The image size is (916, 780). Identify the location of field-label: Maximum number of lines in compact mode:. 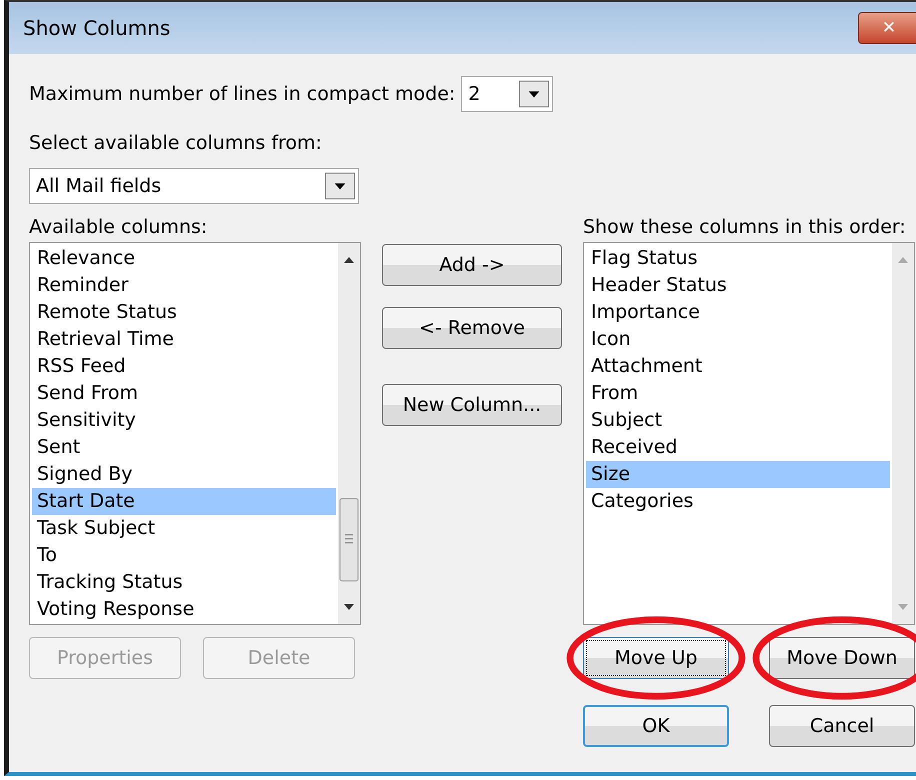
(242, 94).